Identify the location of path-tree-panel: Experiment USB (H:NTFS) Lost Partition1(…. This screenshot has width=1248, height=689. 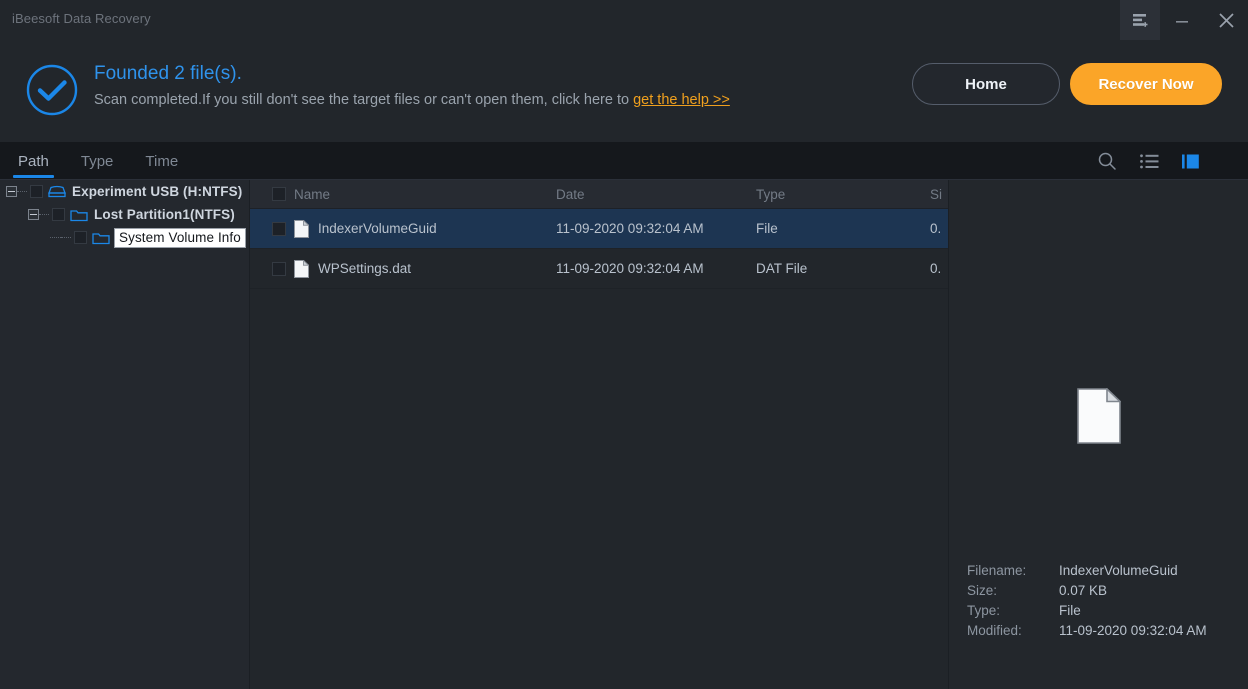
(125, 434).